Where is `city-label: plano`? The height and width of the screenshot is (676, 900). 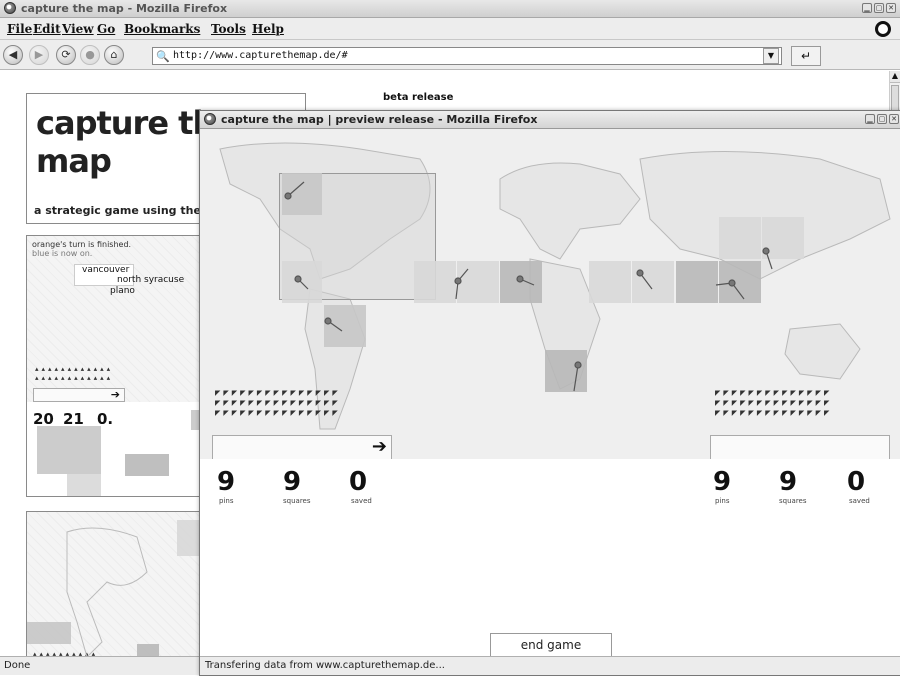 city-label: plano is located at coordinates (122, 291).